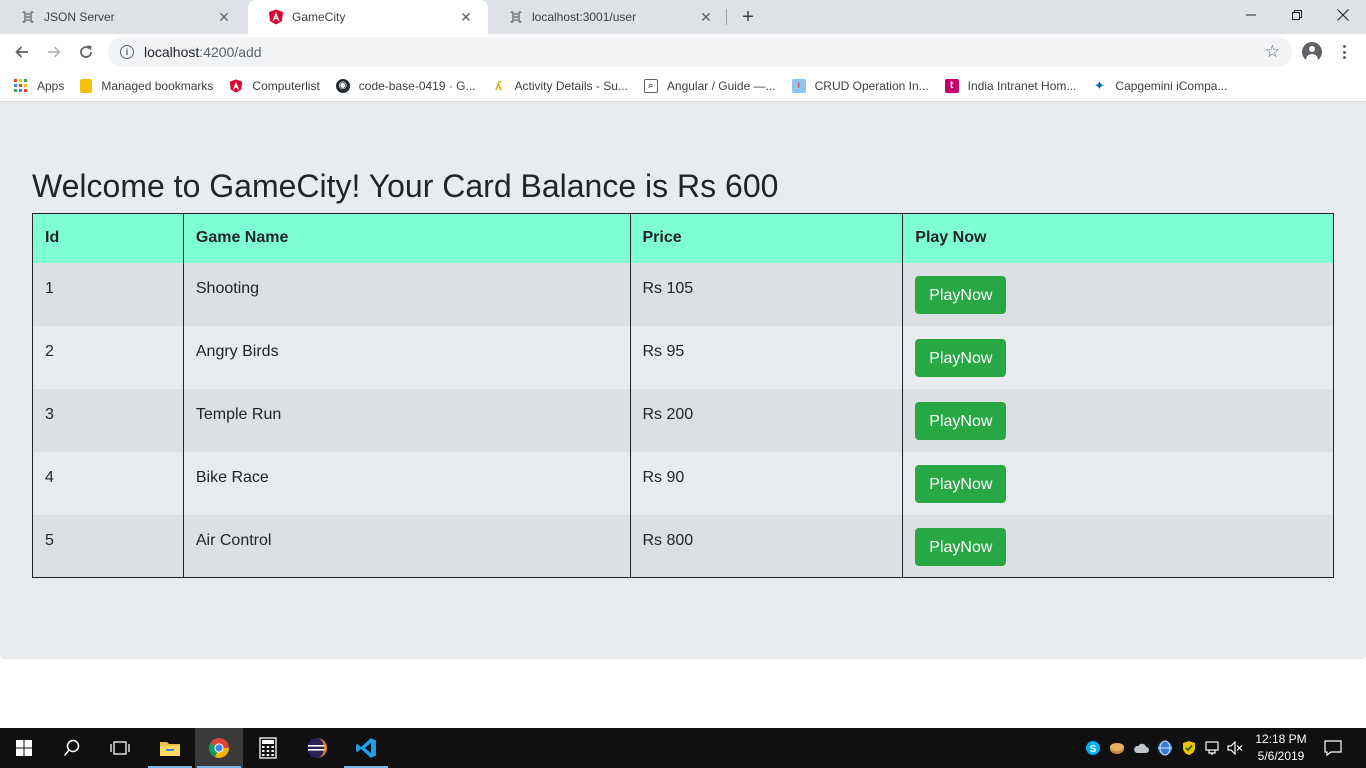 This screenshot has height=768, width=1366. What do you see at coordinates (342, 85) in the screenshot?
I see `github-icon: ◉` at bounding box center [342, 85].